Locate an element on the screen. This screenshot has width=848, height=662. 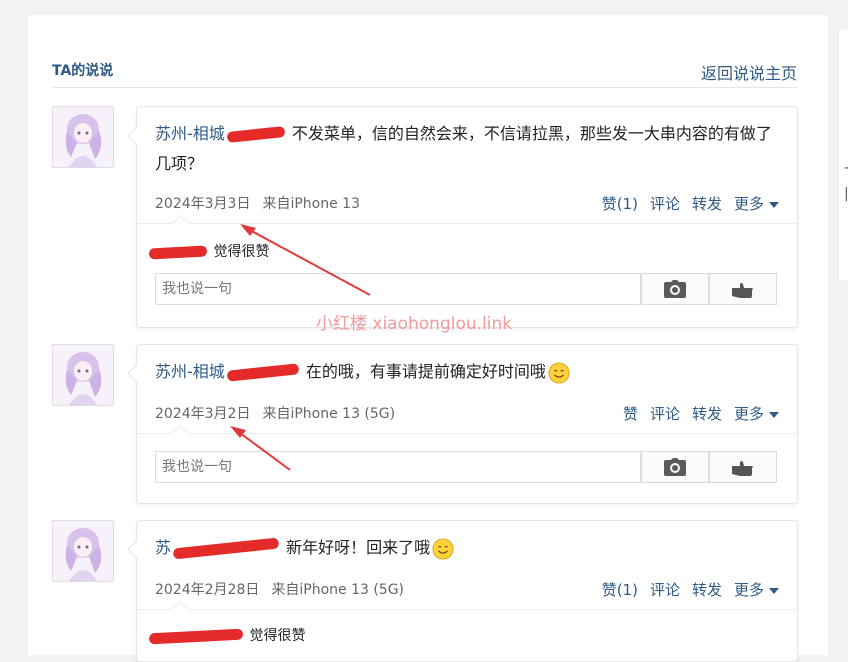
post-meta: 2024年2月28日 来自iPhone 13 (5G) is located at coordinates (279, 589).